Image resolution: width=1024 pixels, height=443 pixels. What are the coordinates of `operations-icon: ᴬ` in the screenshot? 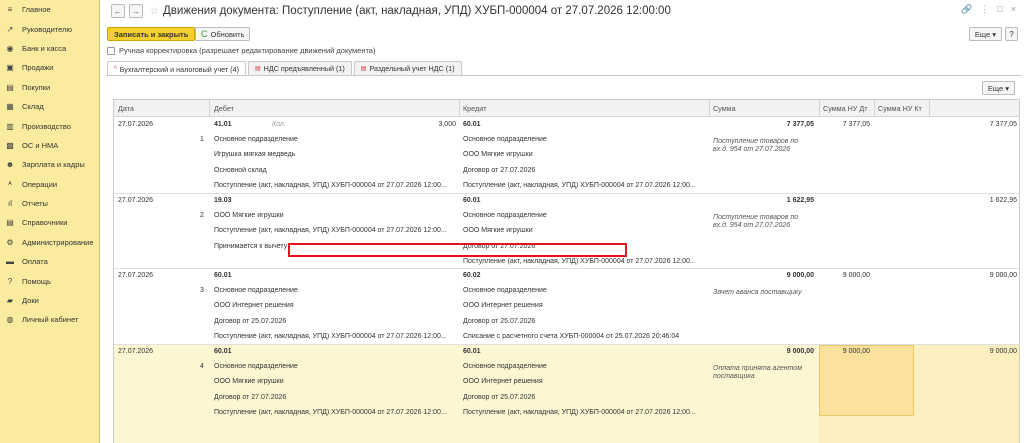 It's located at (10, 184).